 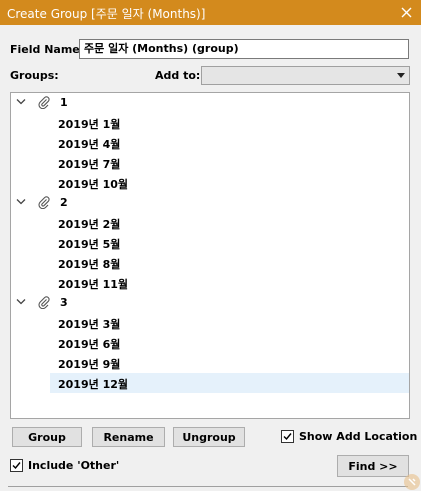 I want to click on member-row: 2019년 3월, so click(x=210, y=323).